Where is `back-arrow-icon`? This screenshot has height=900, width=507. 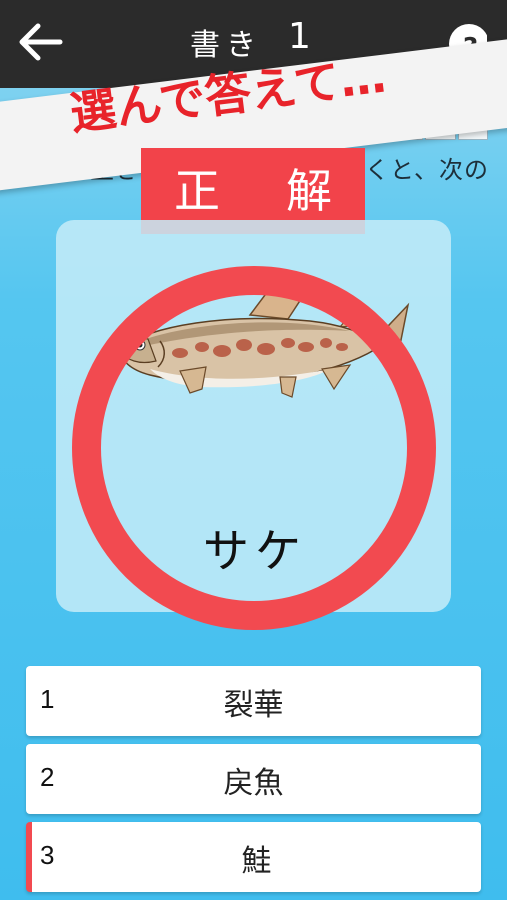
back-arrow-icon is located at coordinates (40, 42).